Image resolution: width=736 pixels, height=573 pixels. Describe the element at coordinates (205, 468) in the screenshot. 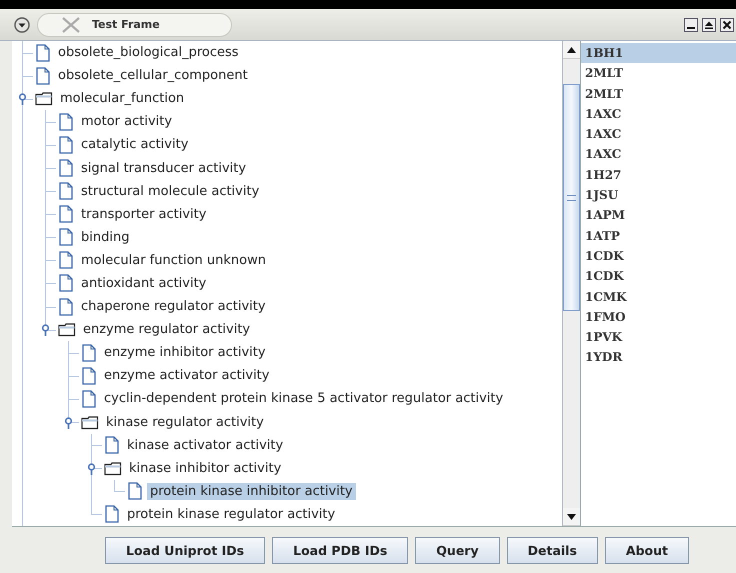

I see `tree-item: kinase inhibitor activity` at that location.